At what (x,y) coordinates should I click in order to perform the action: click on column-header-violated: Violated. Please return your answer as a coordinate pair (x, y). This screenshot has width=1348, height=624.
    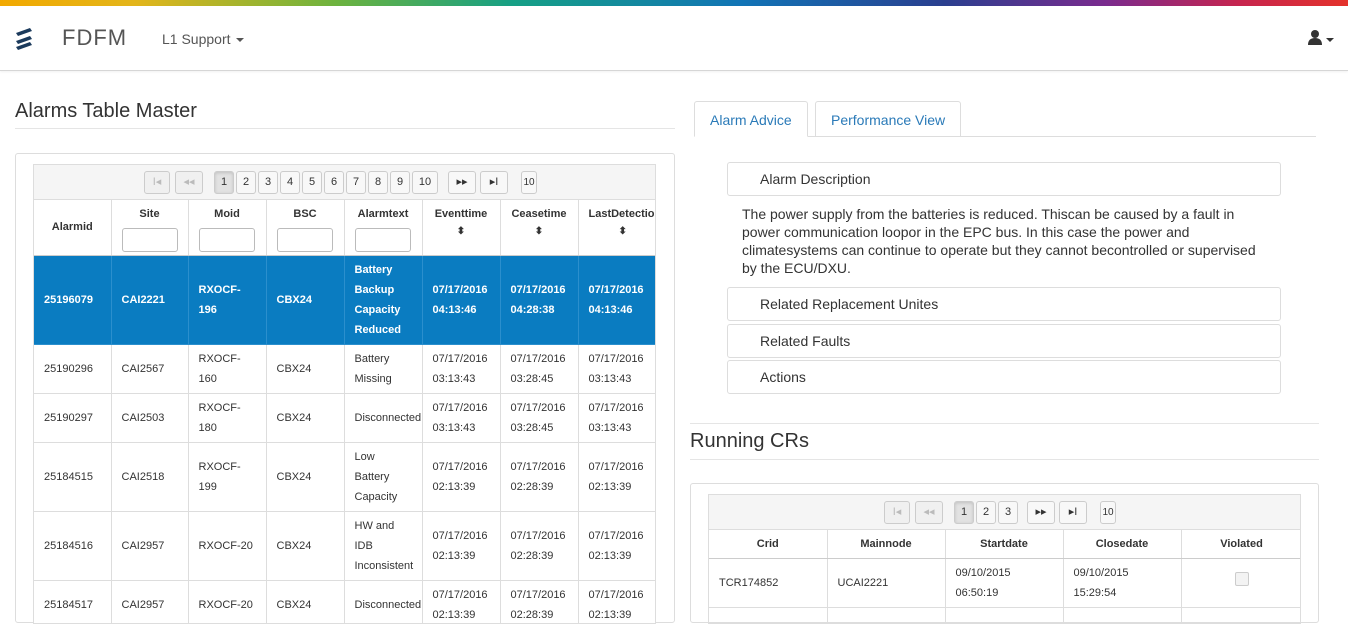
    Looking at the image, I should click on (1241, 544).